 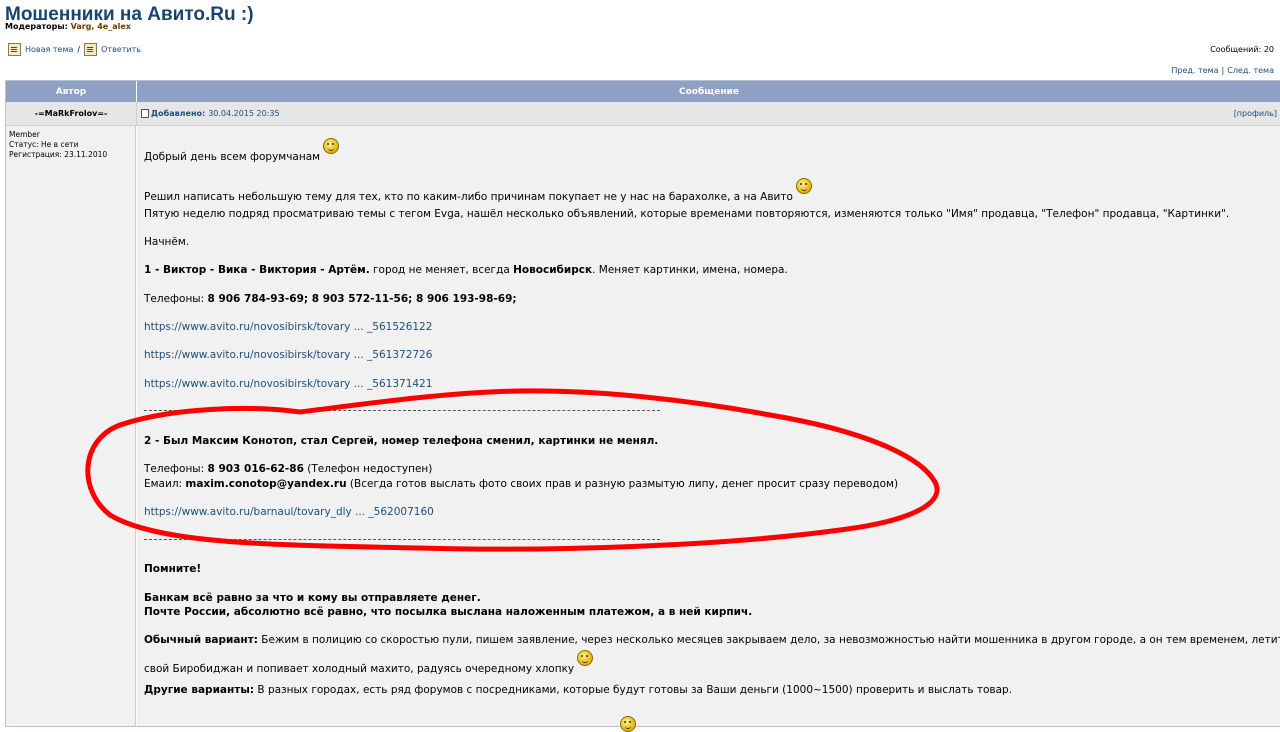 I want to click on smile-icon-partial, so click(x=626, y=724).